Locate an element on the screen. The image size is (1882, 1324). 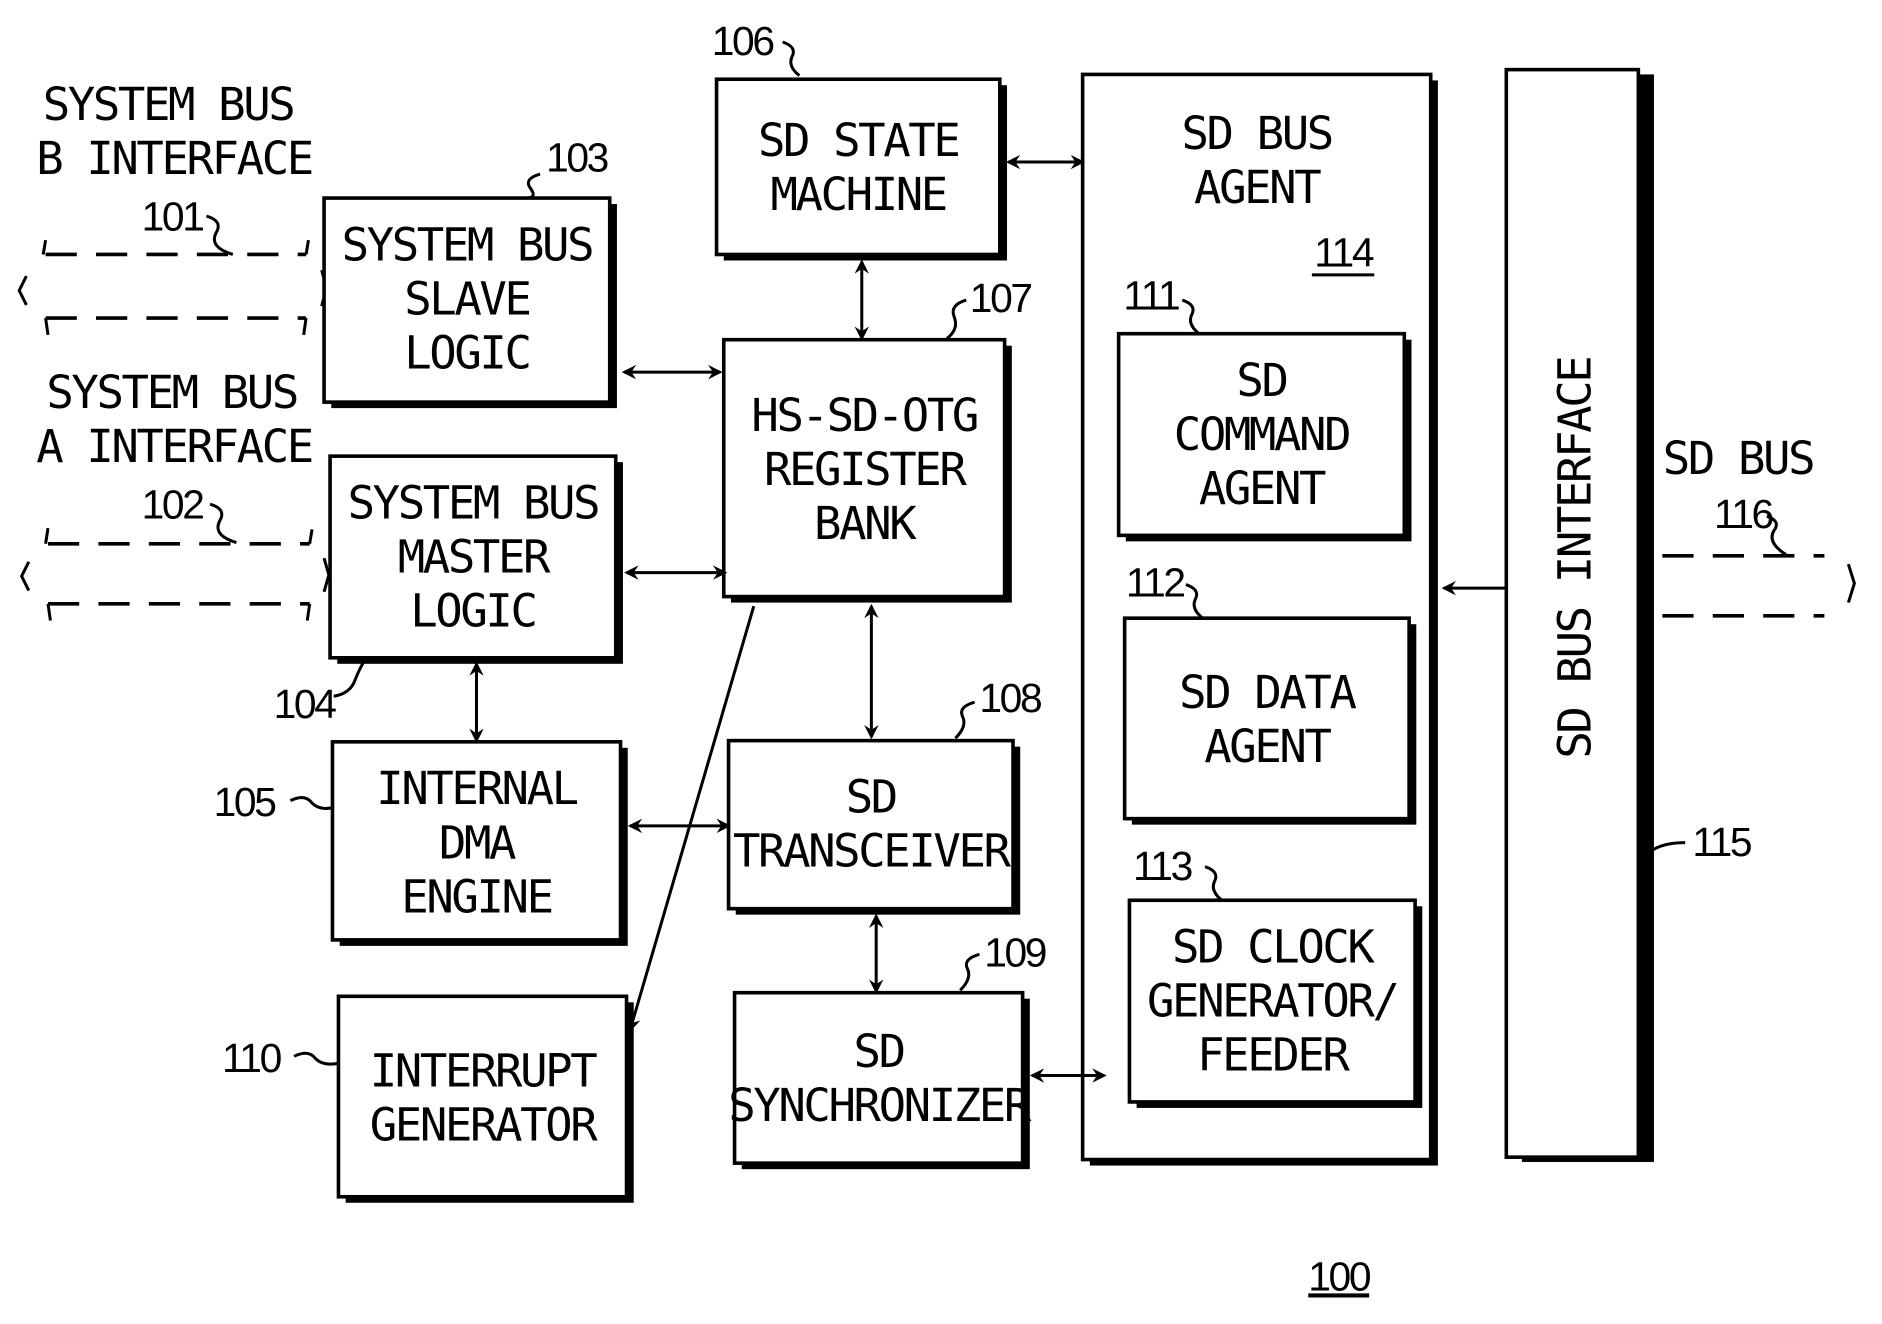
block-label-line: INTERNAL is located at coordinates (476, 788).